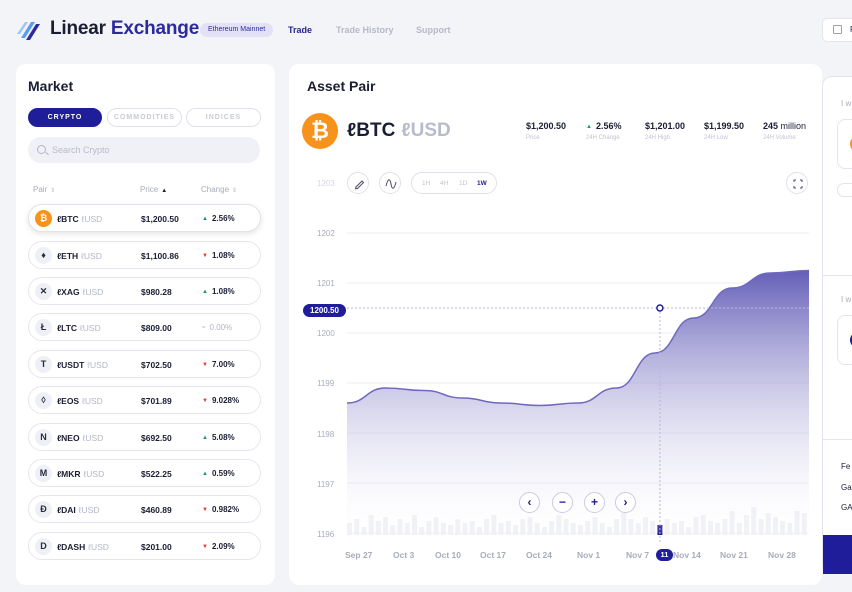 Image resolution: width=852 pixels, height=592 pixels. What do you see at coordinates (426, 183) in the screenshot?
I see `timeframe-1h: 1H` at bounding box center [426, 183].